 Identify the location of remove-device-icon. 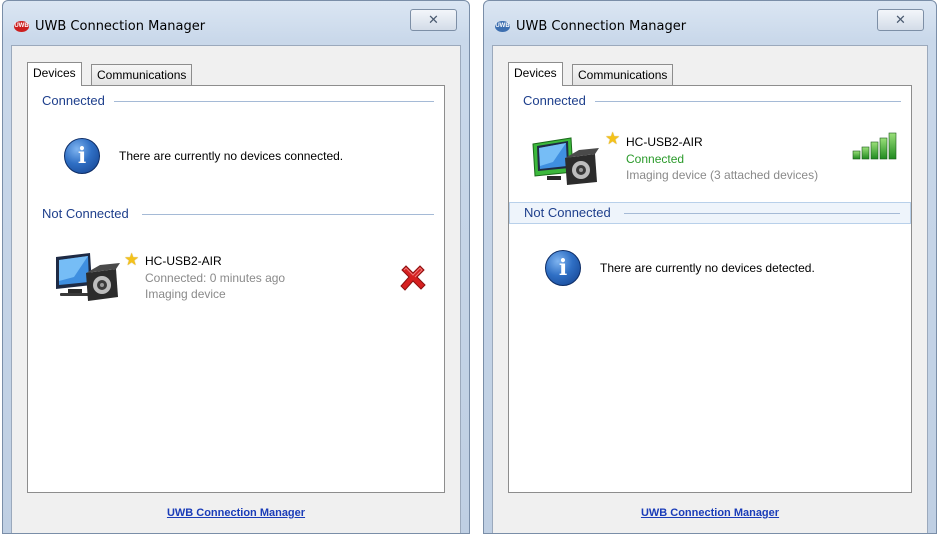
(413, 278).